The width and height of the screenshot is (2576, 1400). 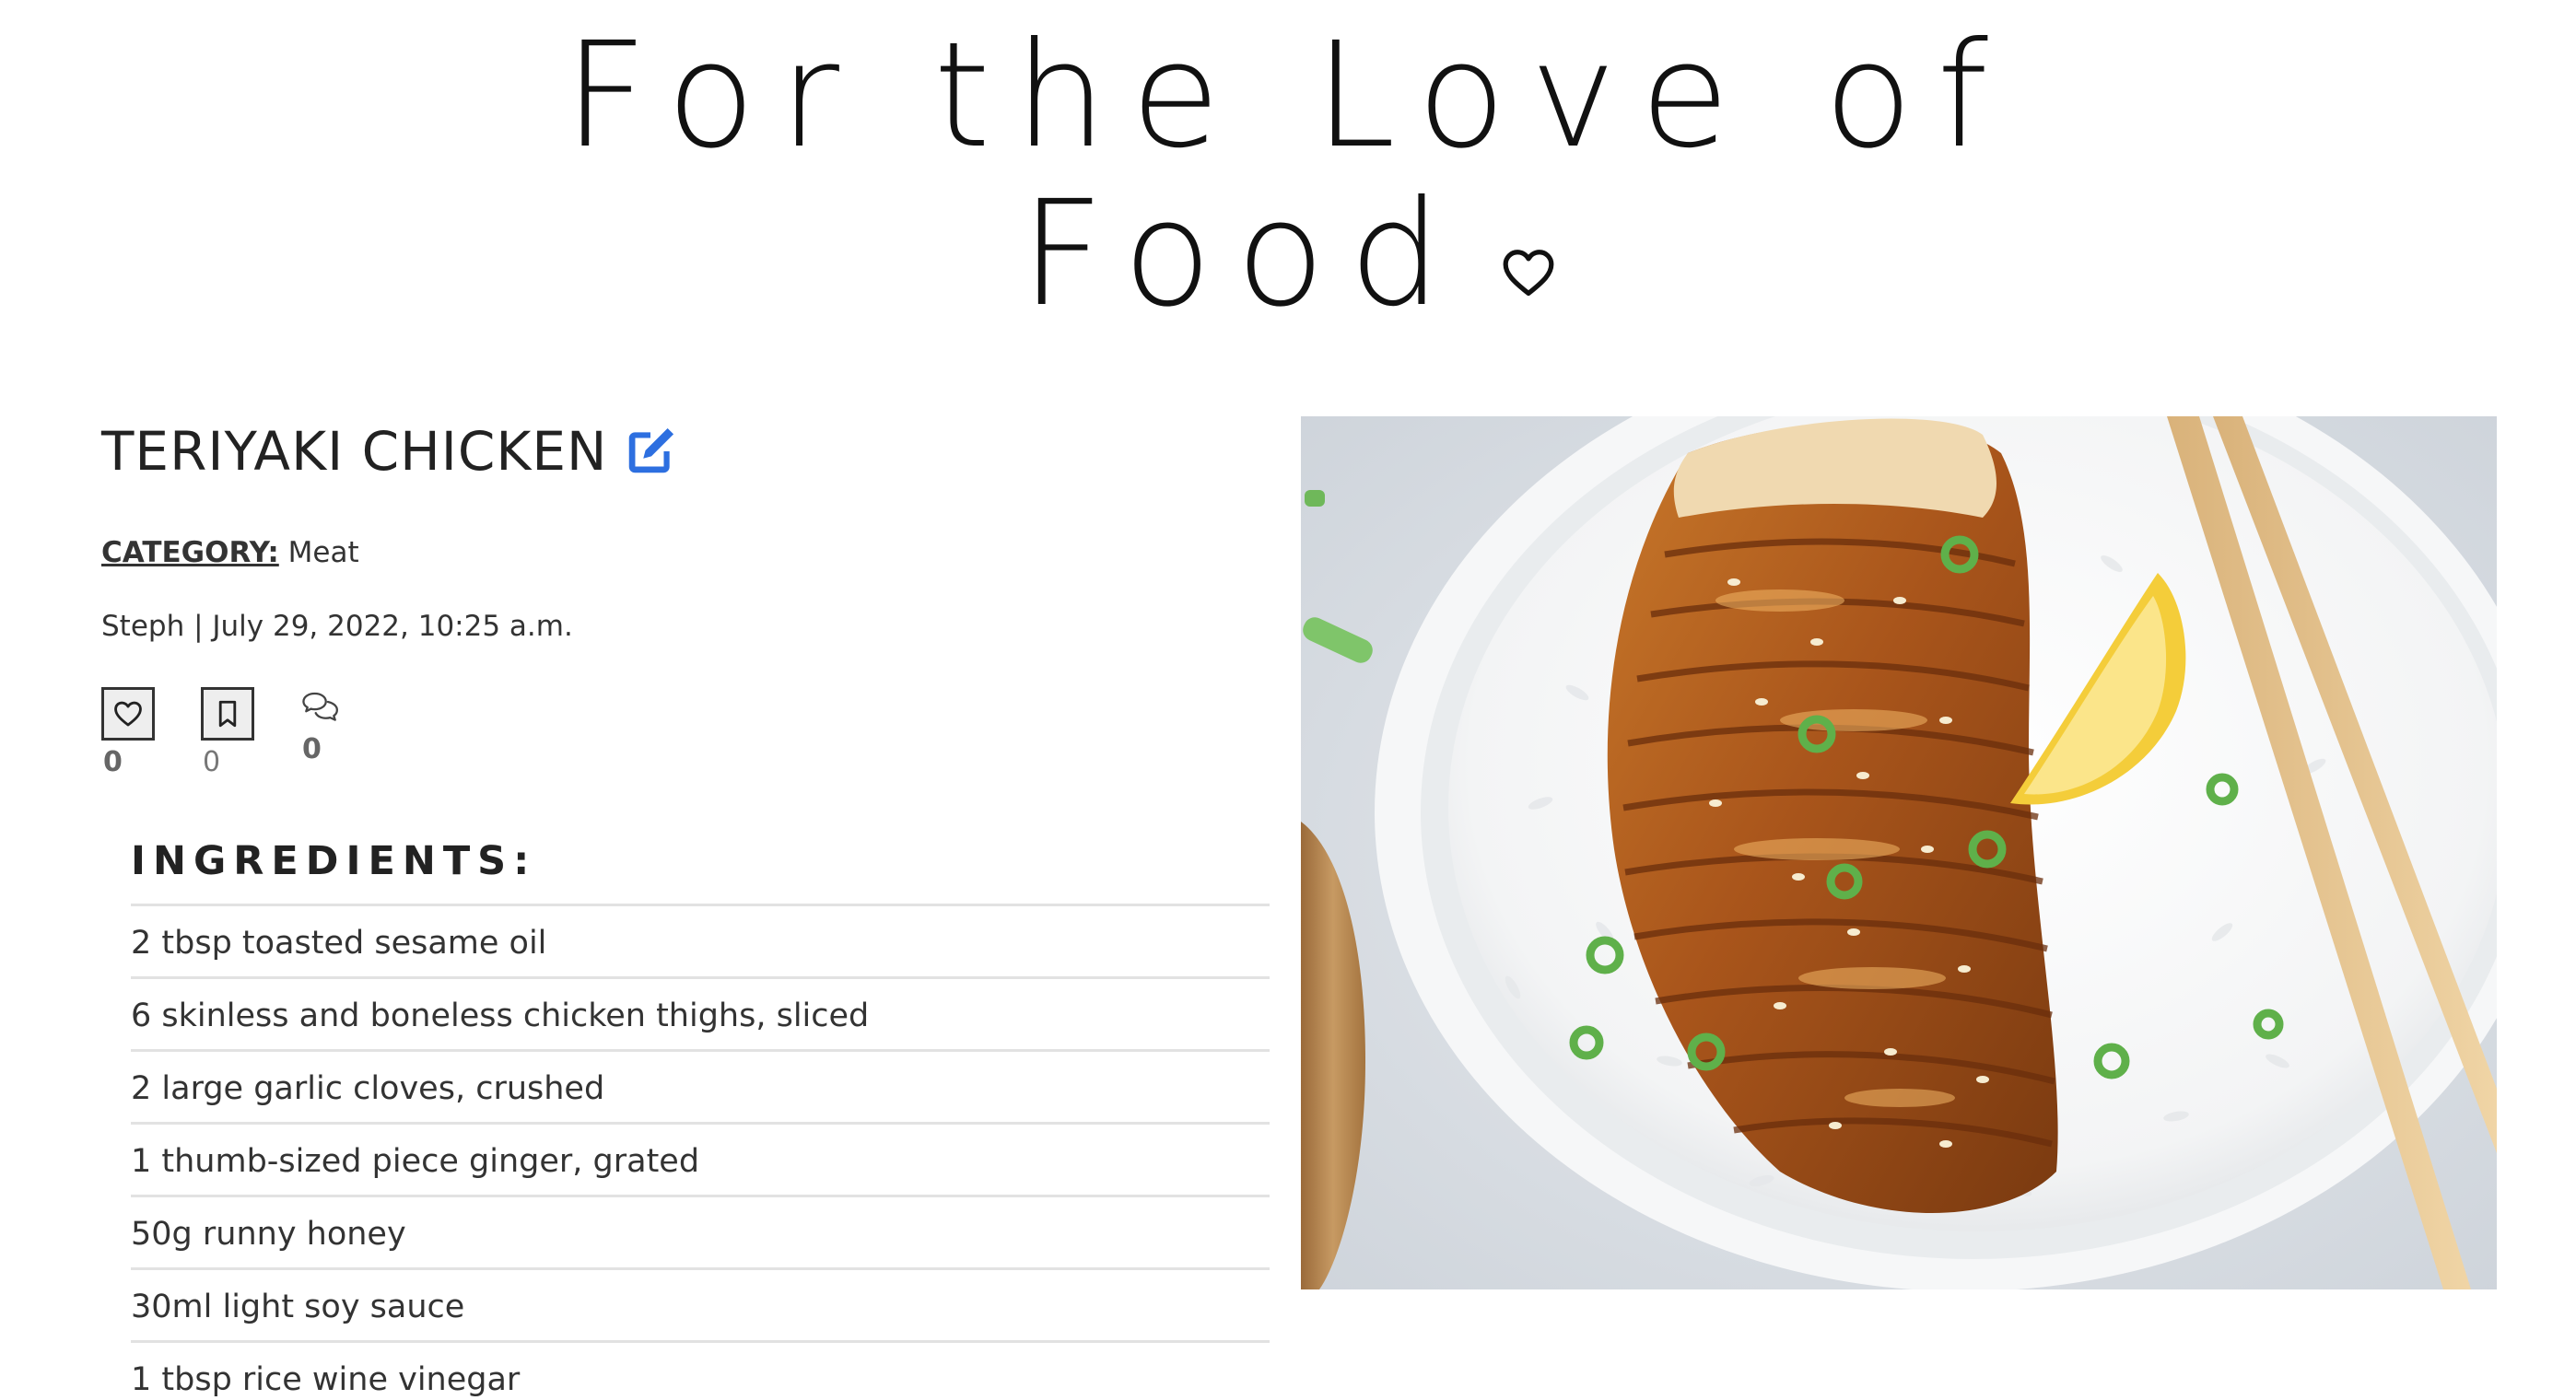 I want to click on chat-bubbles-icon, so click(x=320, y=706).